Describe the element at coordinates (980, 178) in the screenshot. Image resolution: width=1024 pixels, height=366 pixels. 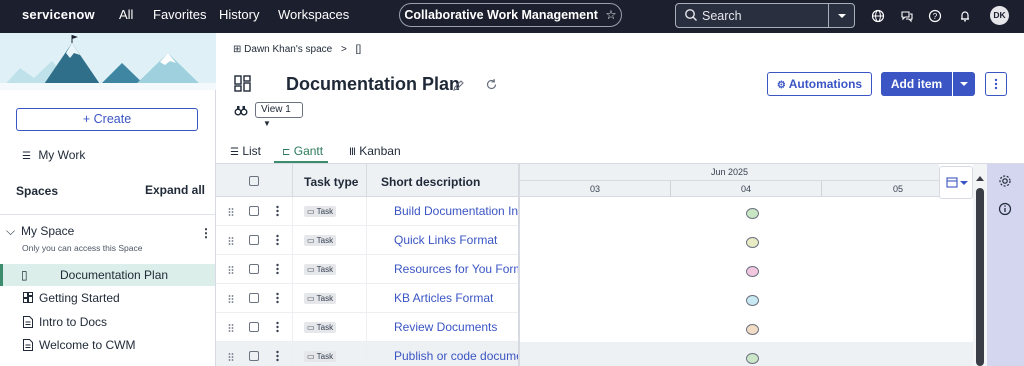
I see `scroll-up-icon` at that location.